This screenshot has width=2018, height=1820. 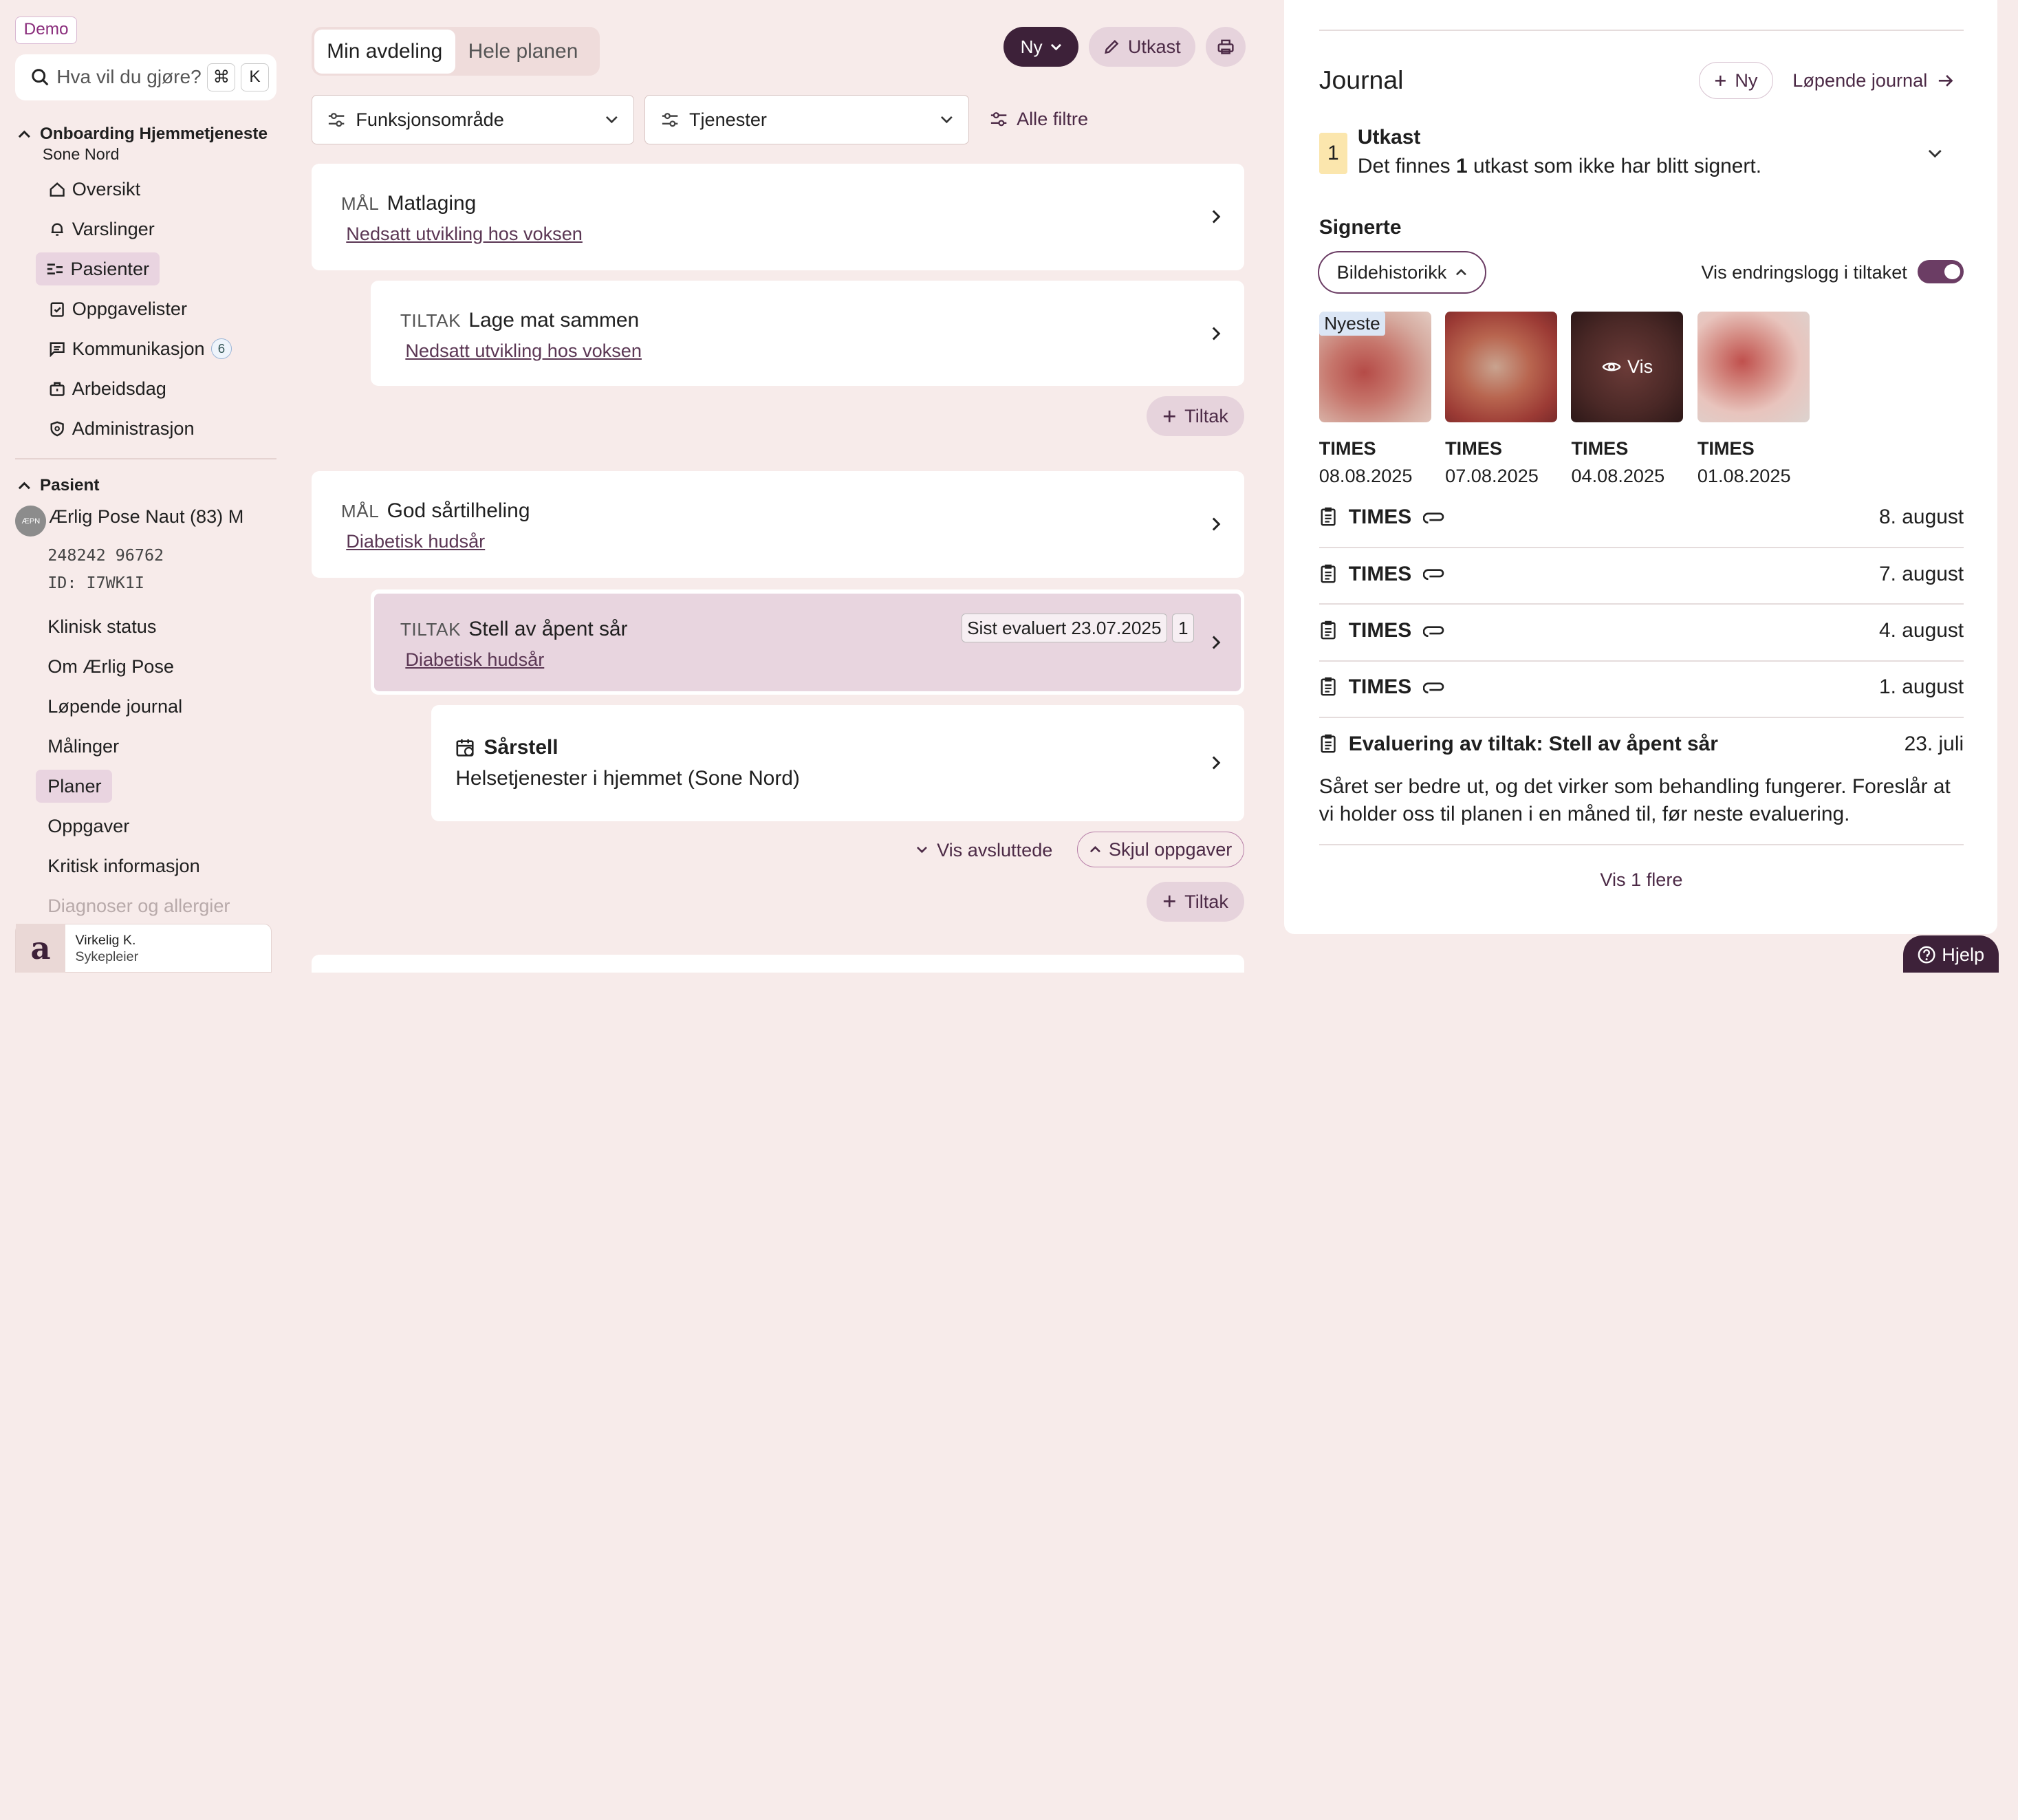 What do you see at coordinates (984, 850) in the screenshot?
I see `show-closed-button: Vis avsluttede` at bounding box center [984, 850].